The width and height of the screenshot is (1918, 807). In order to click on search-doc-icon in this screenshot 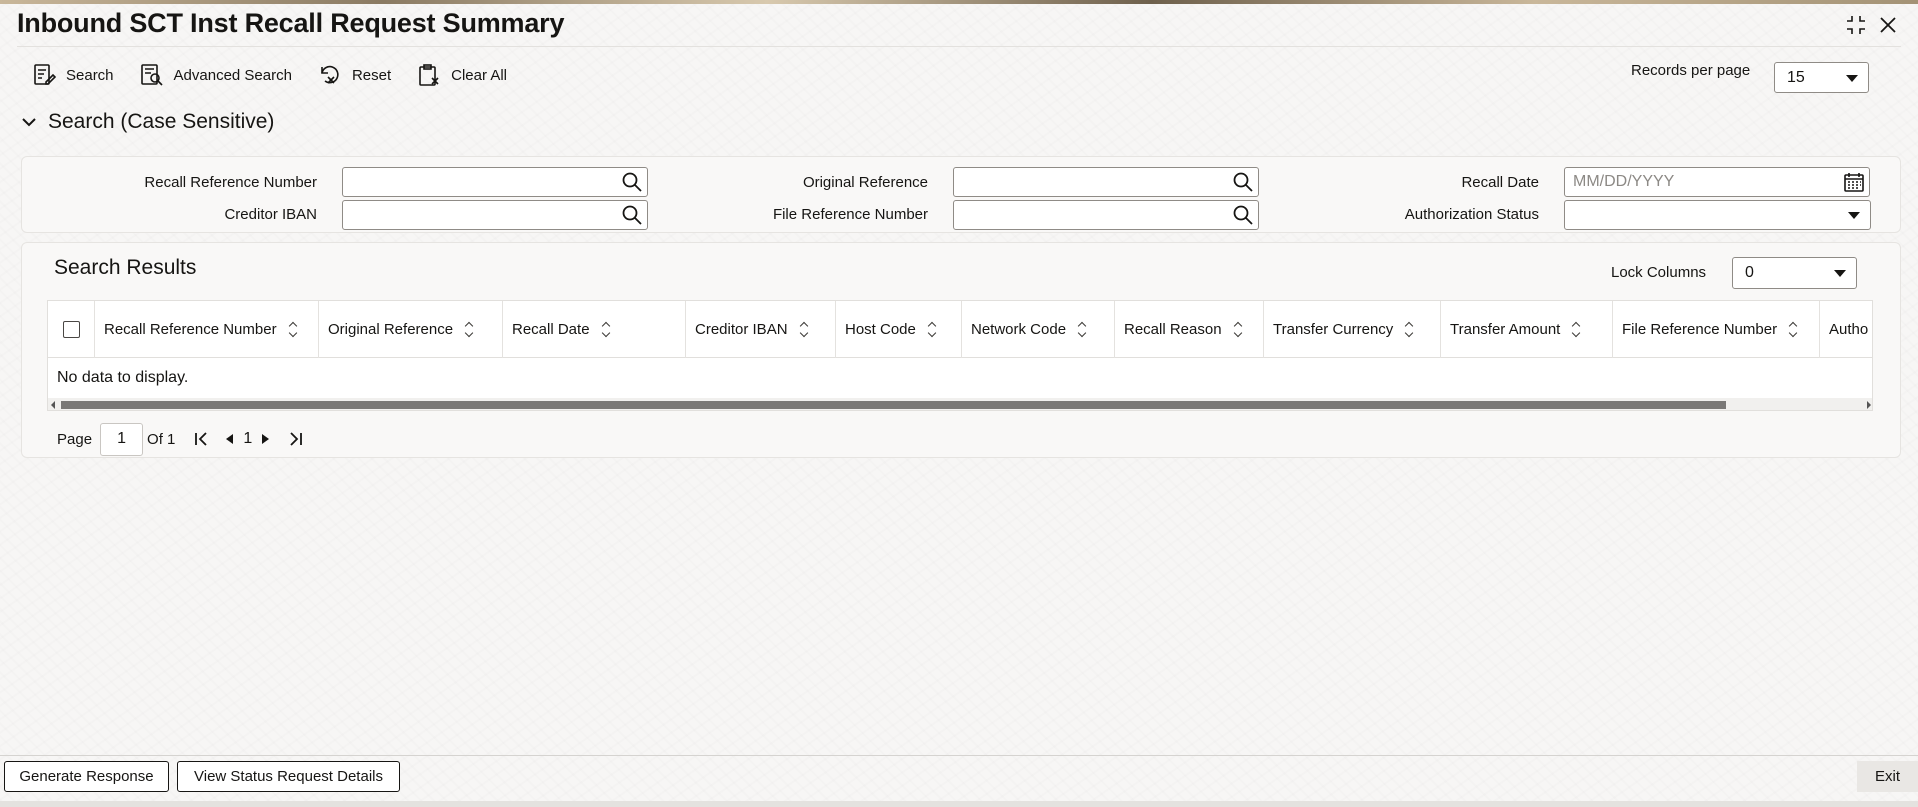, I will do `click(45, 74)`.